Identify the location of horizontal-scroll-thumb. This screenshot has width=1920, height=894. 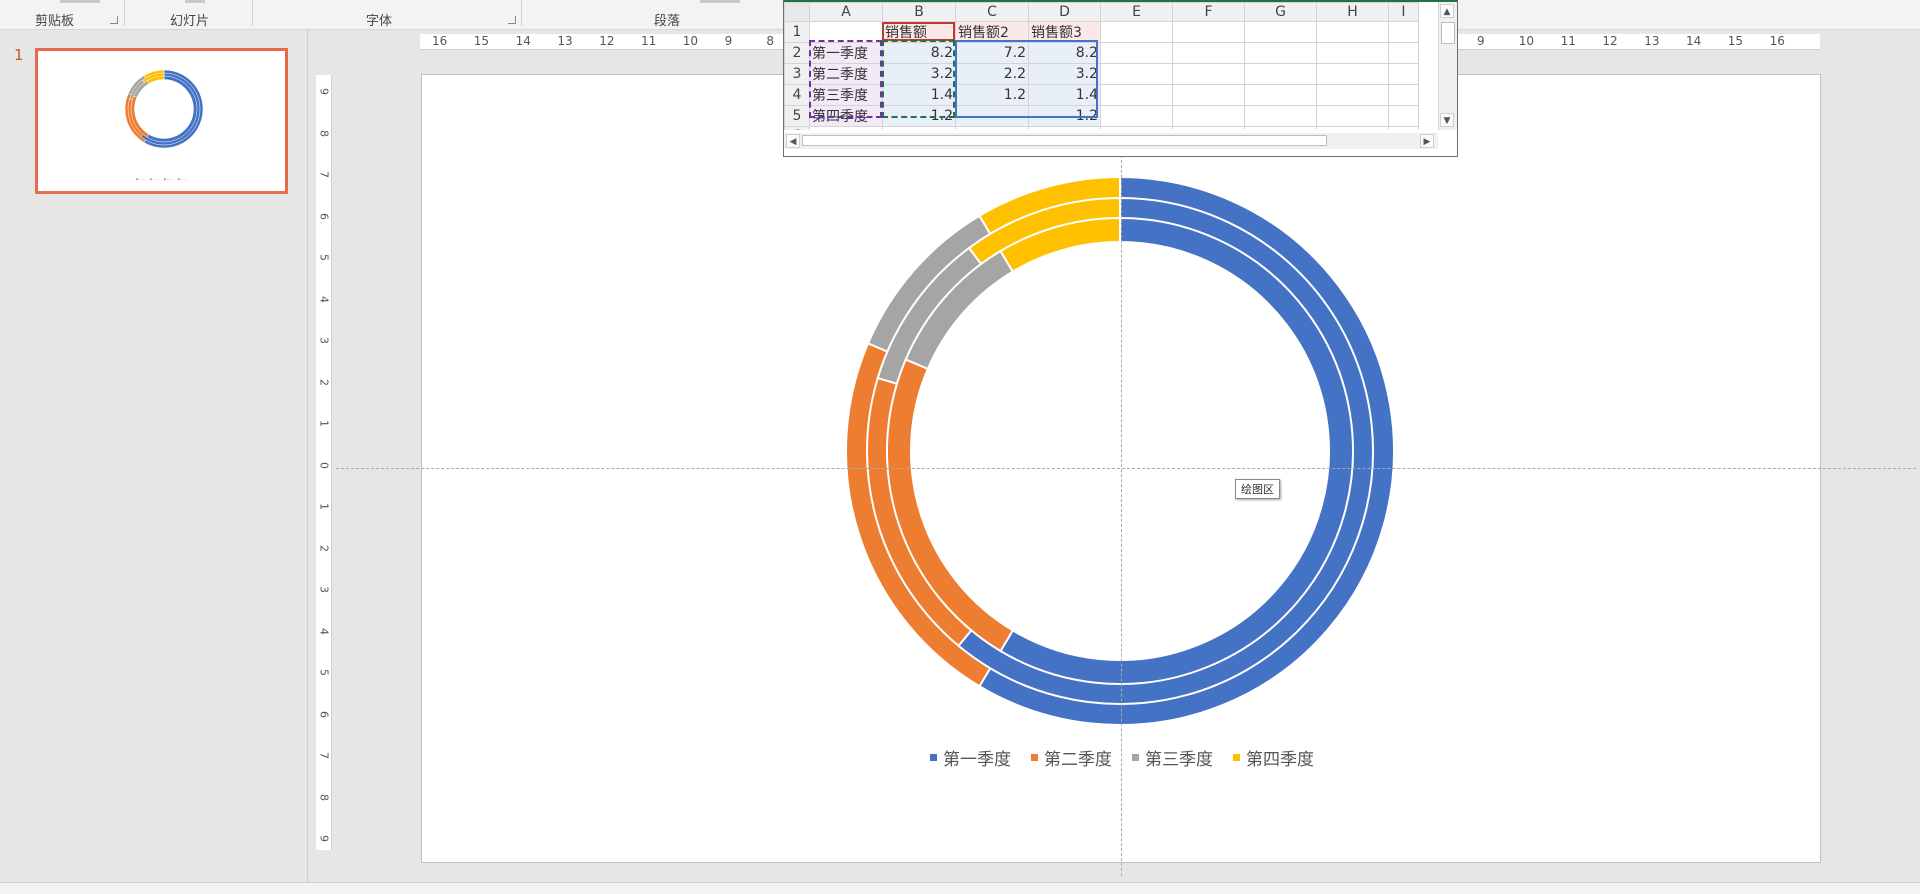
(1064, 140).